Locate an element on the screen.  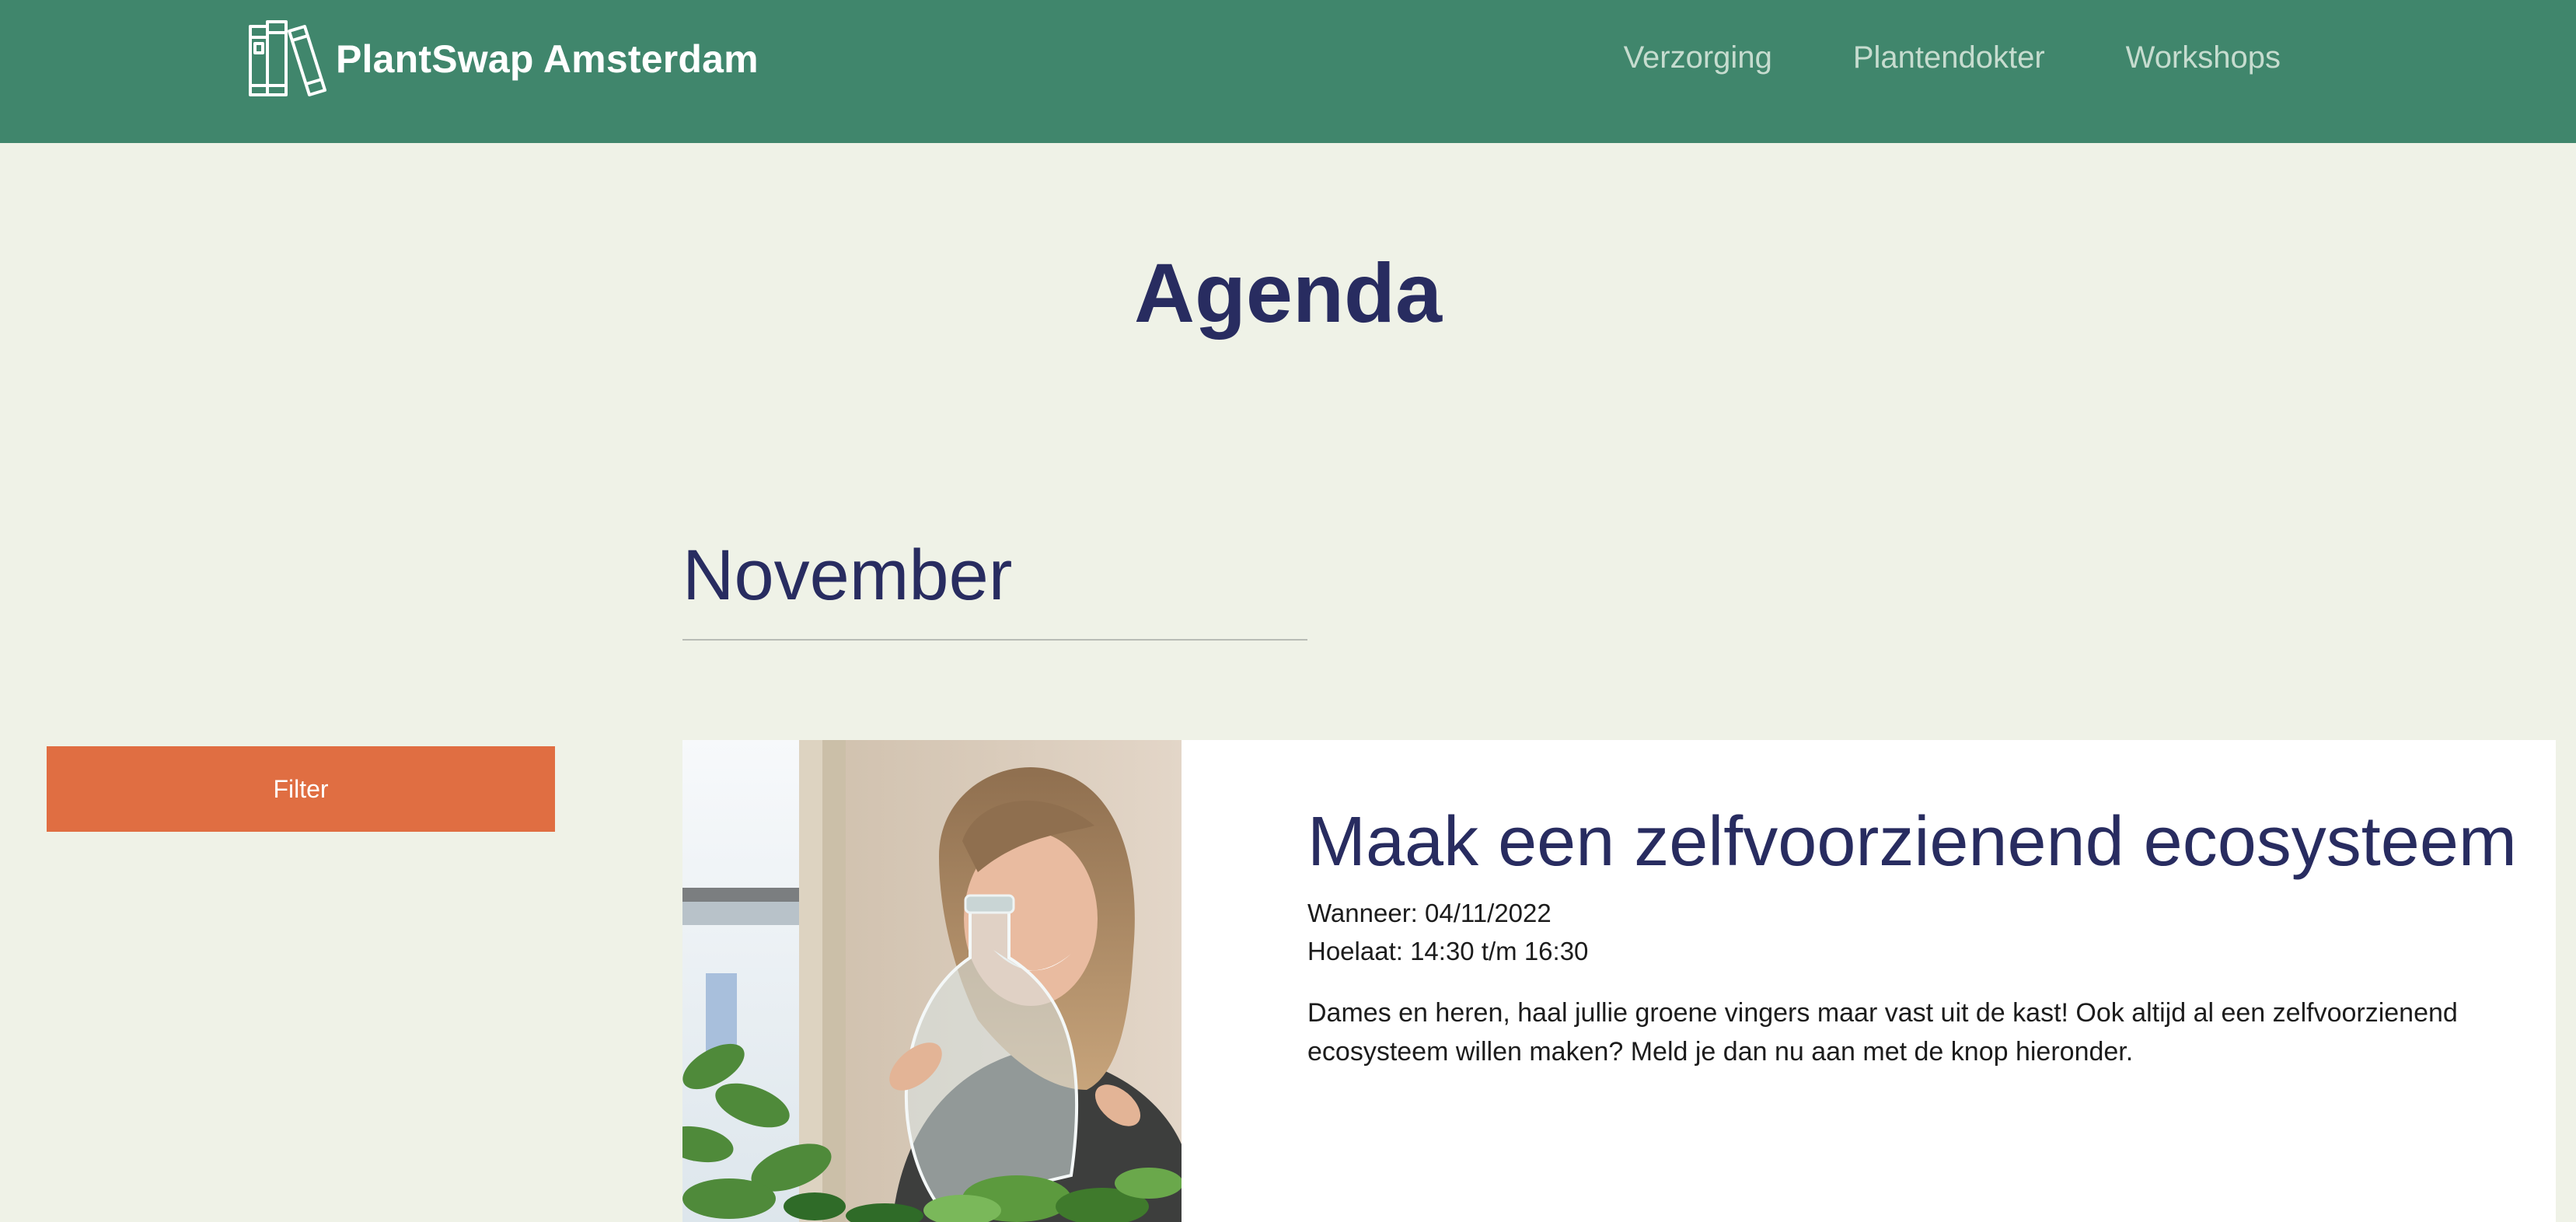
event-date: Wanneer: 04/11/2022 is located at coordinates (1430, 913).